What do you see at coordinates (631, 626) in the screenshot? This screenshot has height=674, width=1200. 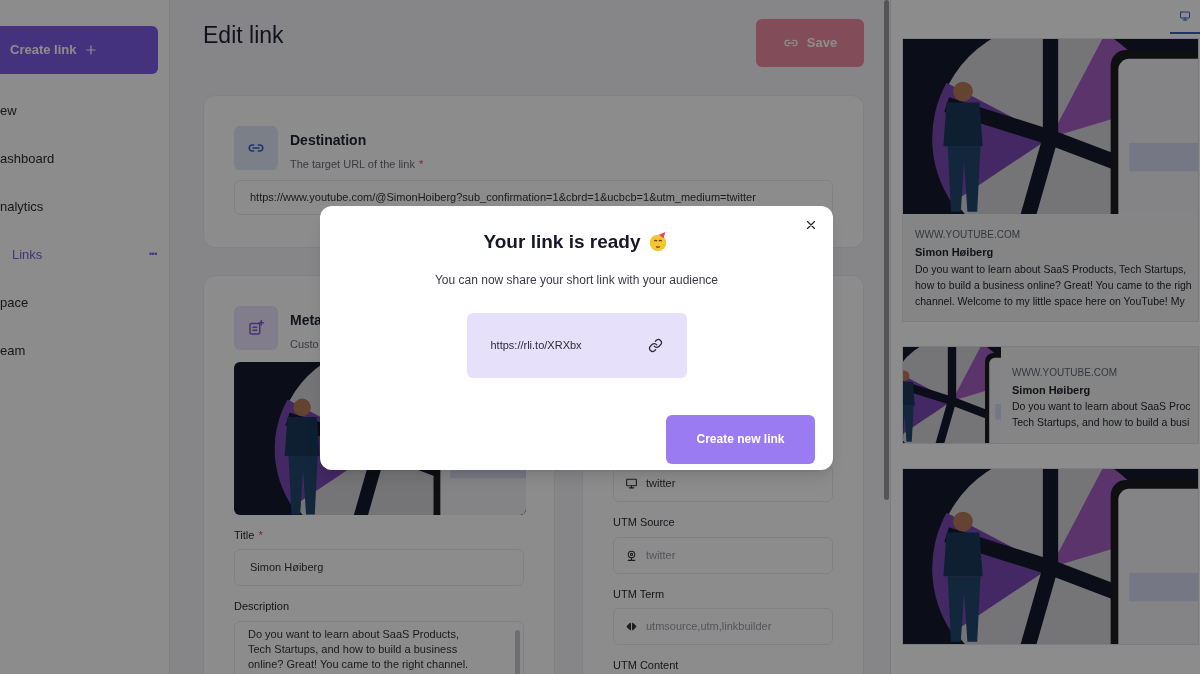 I see `code-icon` at bounding box center [631, 626].